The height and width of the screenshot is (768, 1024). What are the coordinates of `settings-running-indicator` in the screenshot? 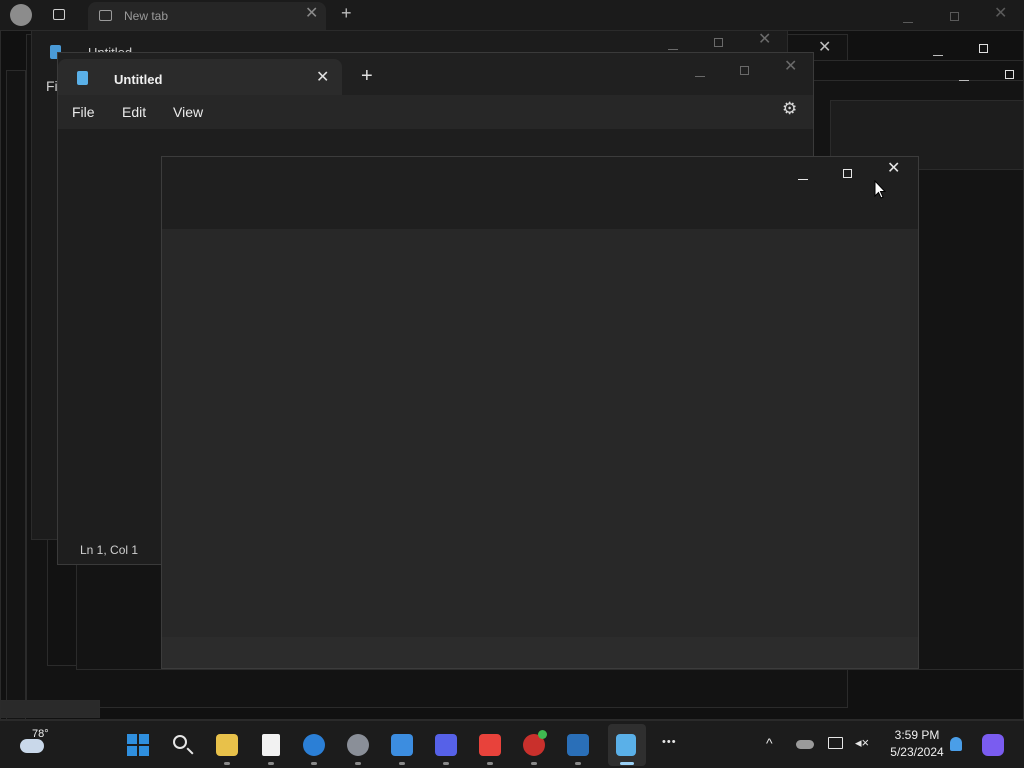 It's located at (358, 763).